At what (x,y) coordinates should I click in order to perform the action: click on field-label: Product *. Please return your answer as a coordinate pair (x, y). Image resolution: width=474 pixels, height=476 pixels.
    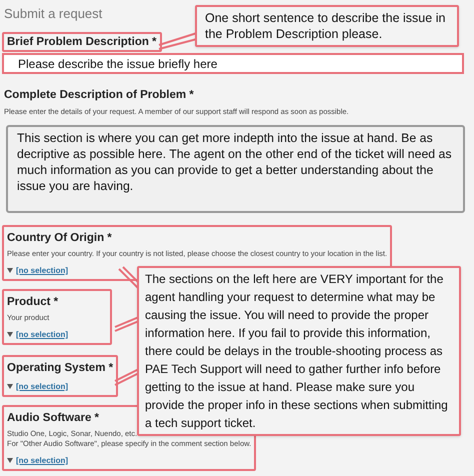
    Looking at the image, I should click on (32, 302).